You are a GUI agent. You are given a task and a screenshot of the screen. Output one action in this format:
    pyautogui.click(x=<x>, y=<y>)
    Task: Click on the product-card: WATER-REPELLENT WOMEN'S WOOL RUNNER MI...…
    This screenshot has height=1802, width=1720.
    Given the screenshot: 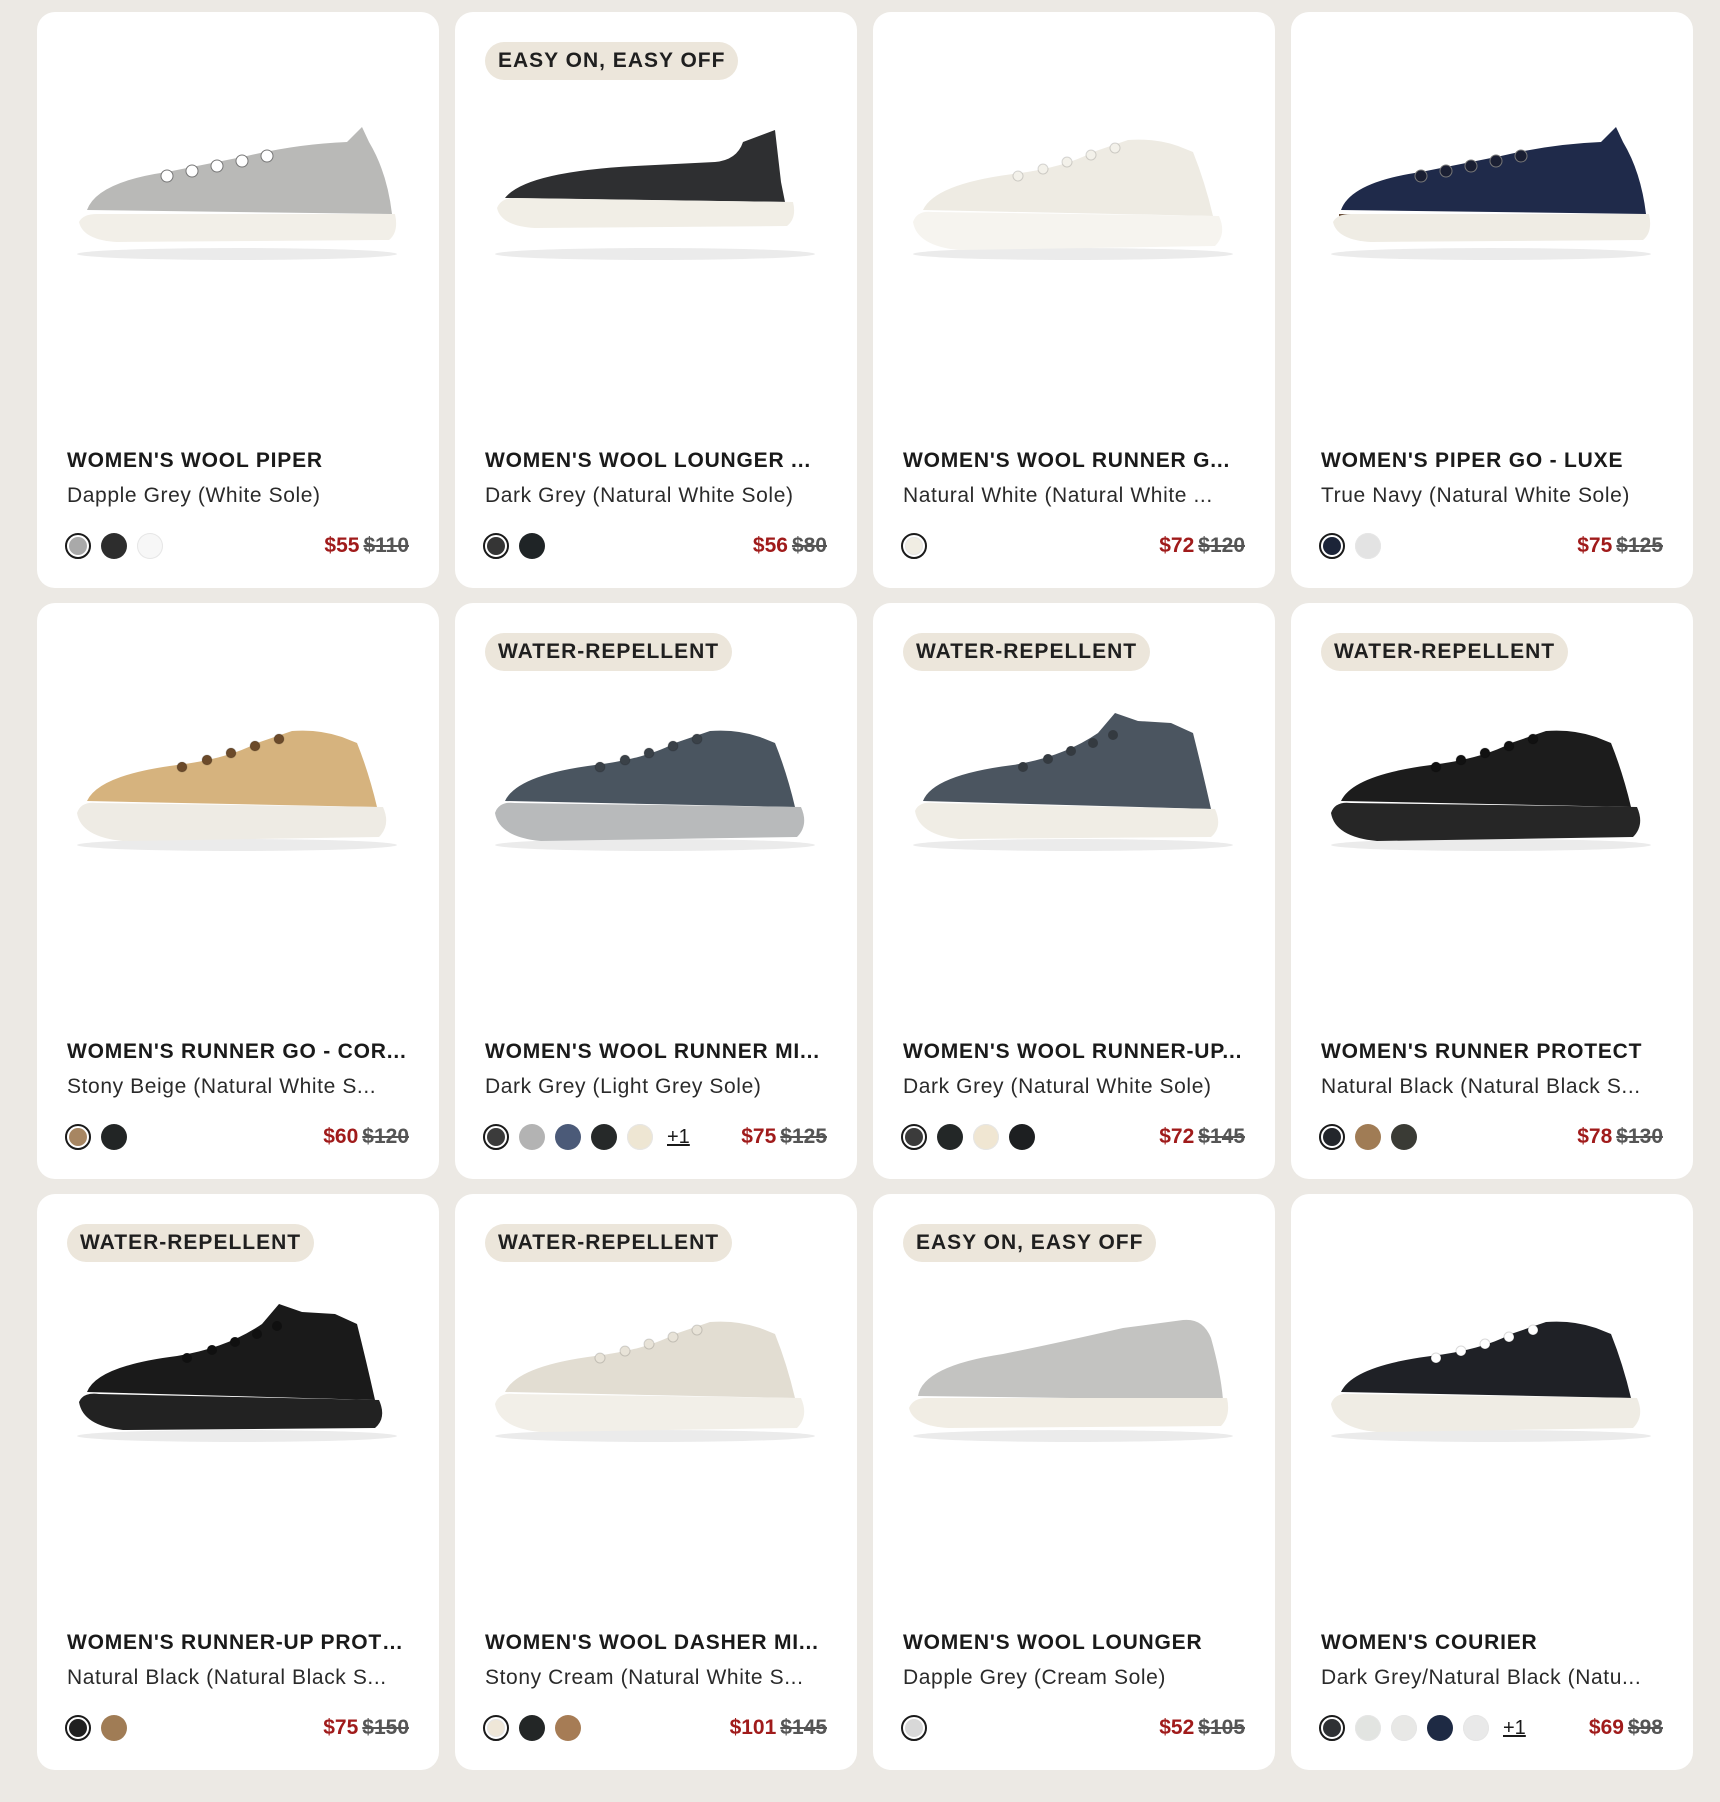 What is the action you would take?
    pyautogui.click(x=656, y=891)
    